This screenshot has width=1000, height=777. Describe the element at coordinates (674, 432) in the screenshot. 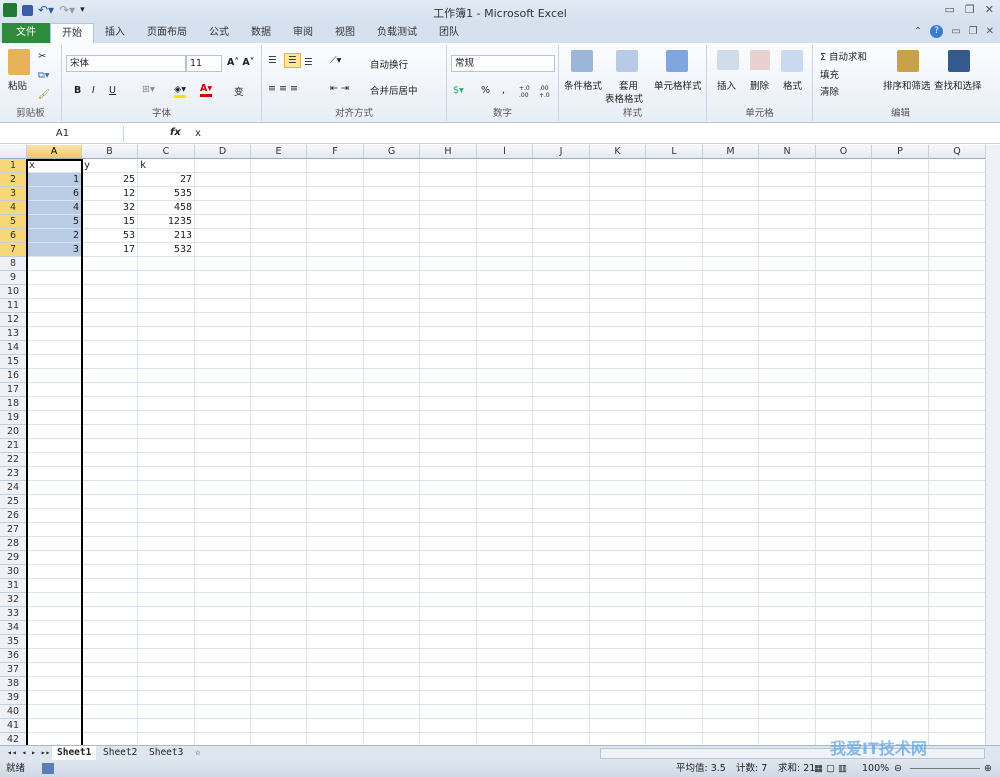

I see `cell-L20` at that location.